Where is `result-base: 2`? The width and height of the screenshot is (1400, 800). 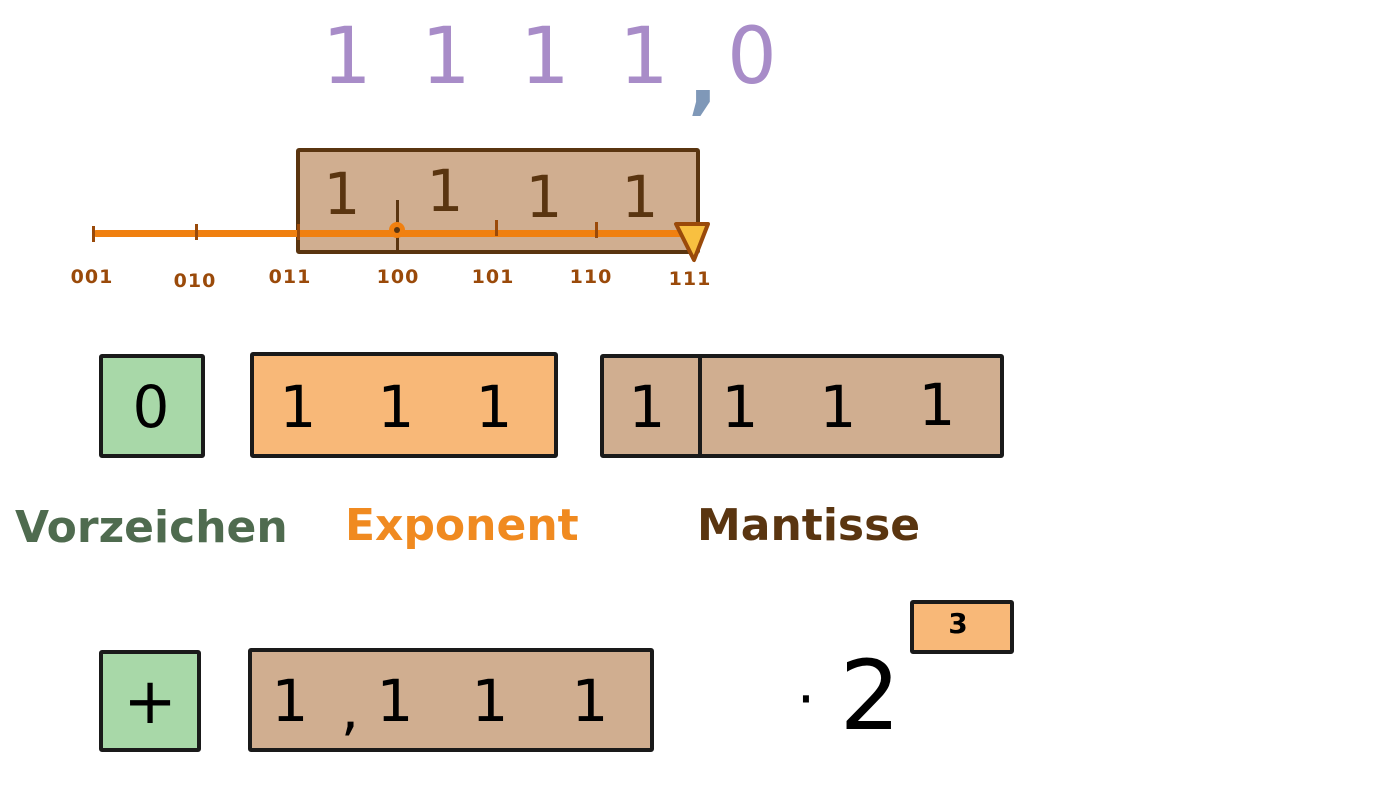 result-base: 2 is located at coordinates (870, 696).